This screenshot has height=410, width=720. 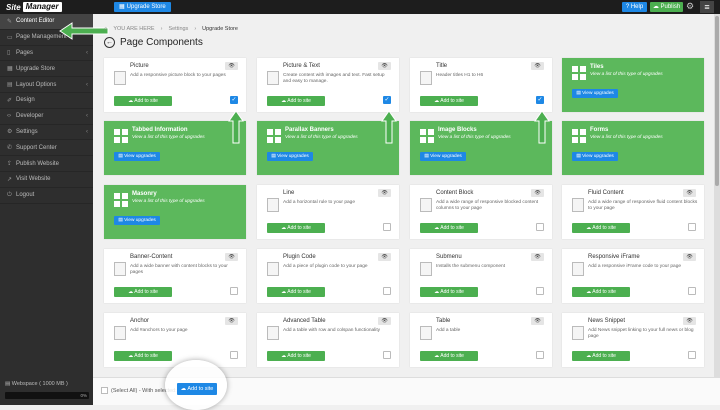 What do you see at coordinates (197, 389) in the screenshot?
I see `bulk-add-to-site-button: ☁ Add to site` at bounding box center [197, 389].